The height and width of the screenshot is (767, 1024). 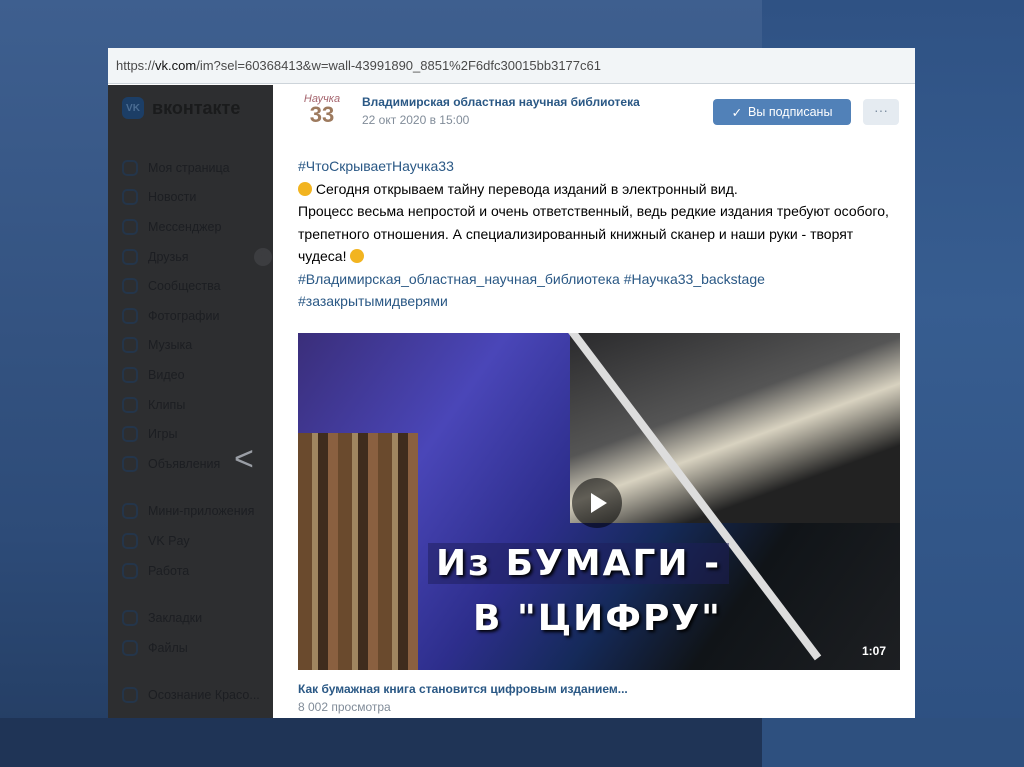 What do you see at coordinates (197, 571) in the screenshot?
I see `sidebar-item: Работа` at bounding box center [197, 571].